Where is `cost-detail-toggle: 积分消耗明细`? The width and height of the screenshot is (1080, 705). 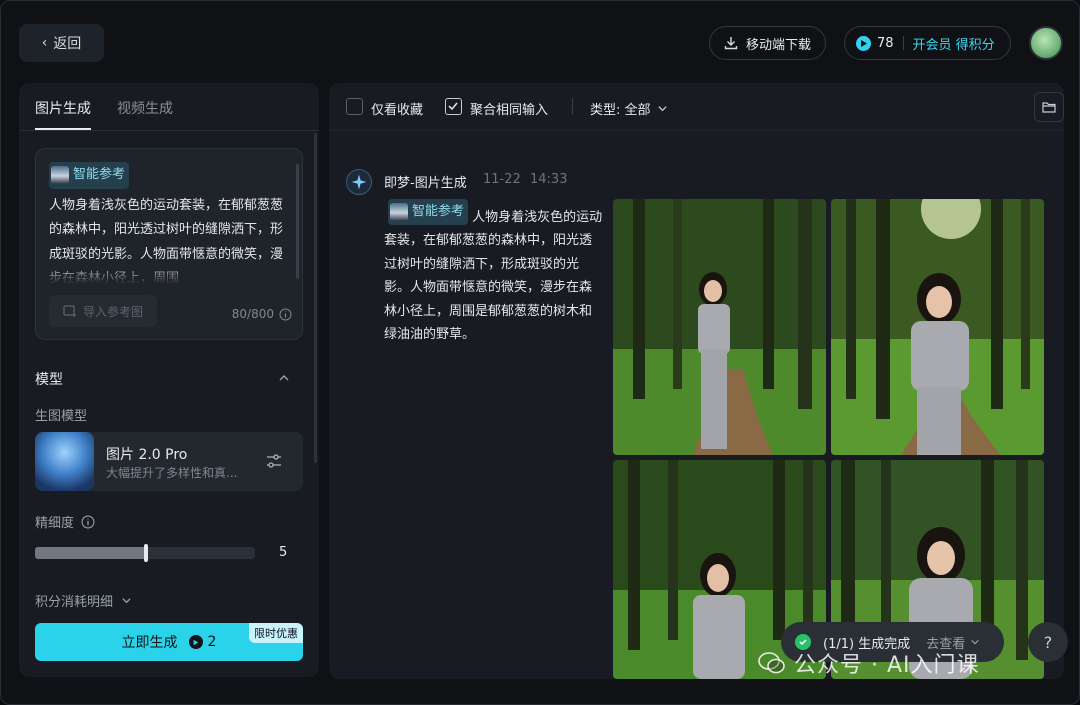 cost-detail-toggle: 积分消耗明细 is located at coordinates (83, 600).